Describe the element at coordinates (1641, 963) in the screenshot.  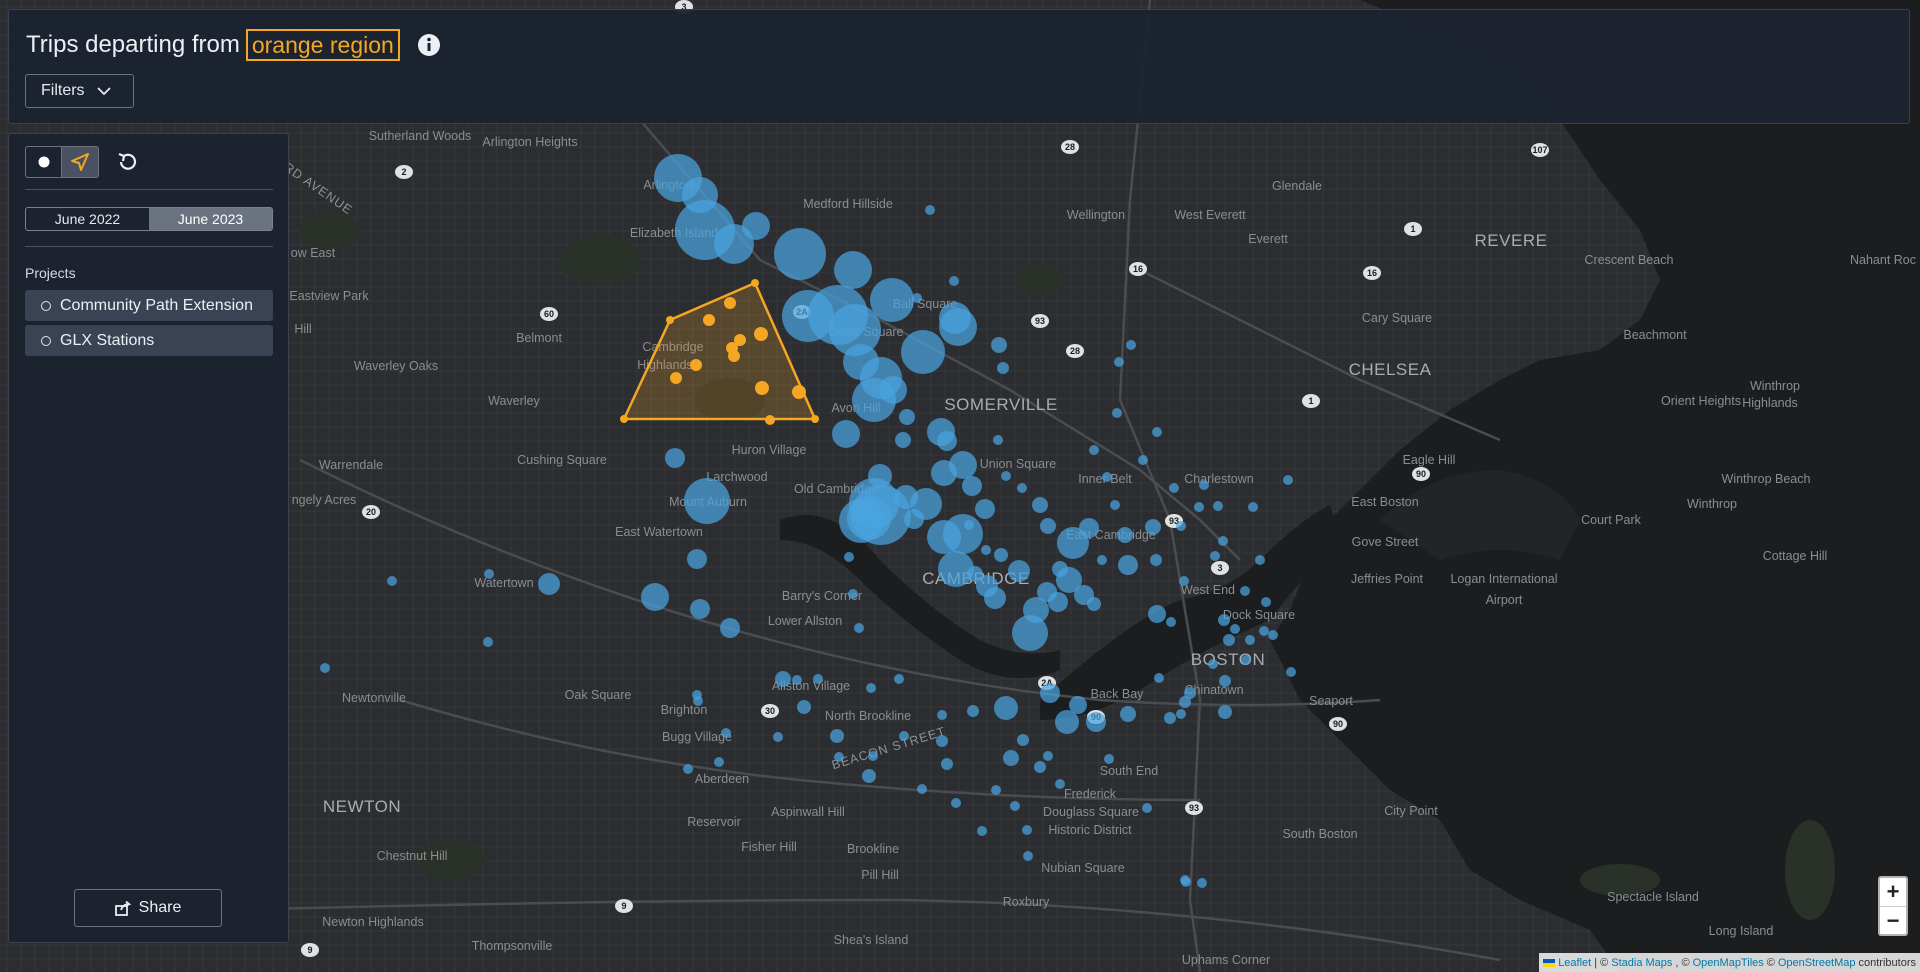
I see `stadia-link: Stadia Maps` at that location.